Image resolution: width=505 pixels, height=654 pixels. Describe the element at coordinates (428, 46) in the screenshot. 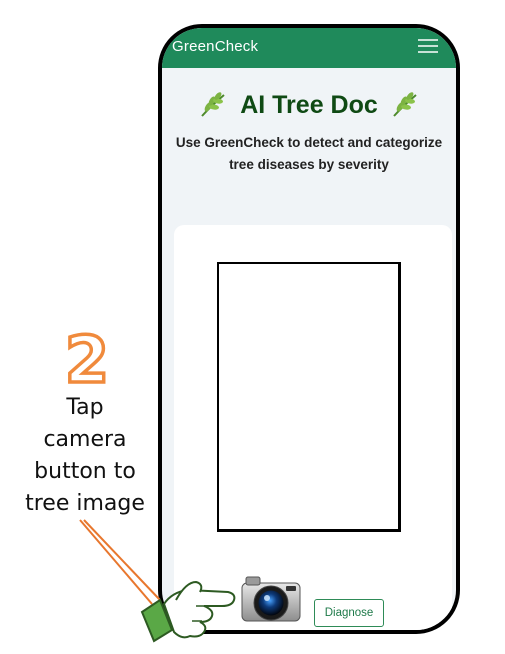

I see `hamburger-menu-icon` at that location.